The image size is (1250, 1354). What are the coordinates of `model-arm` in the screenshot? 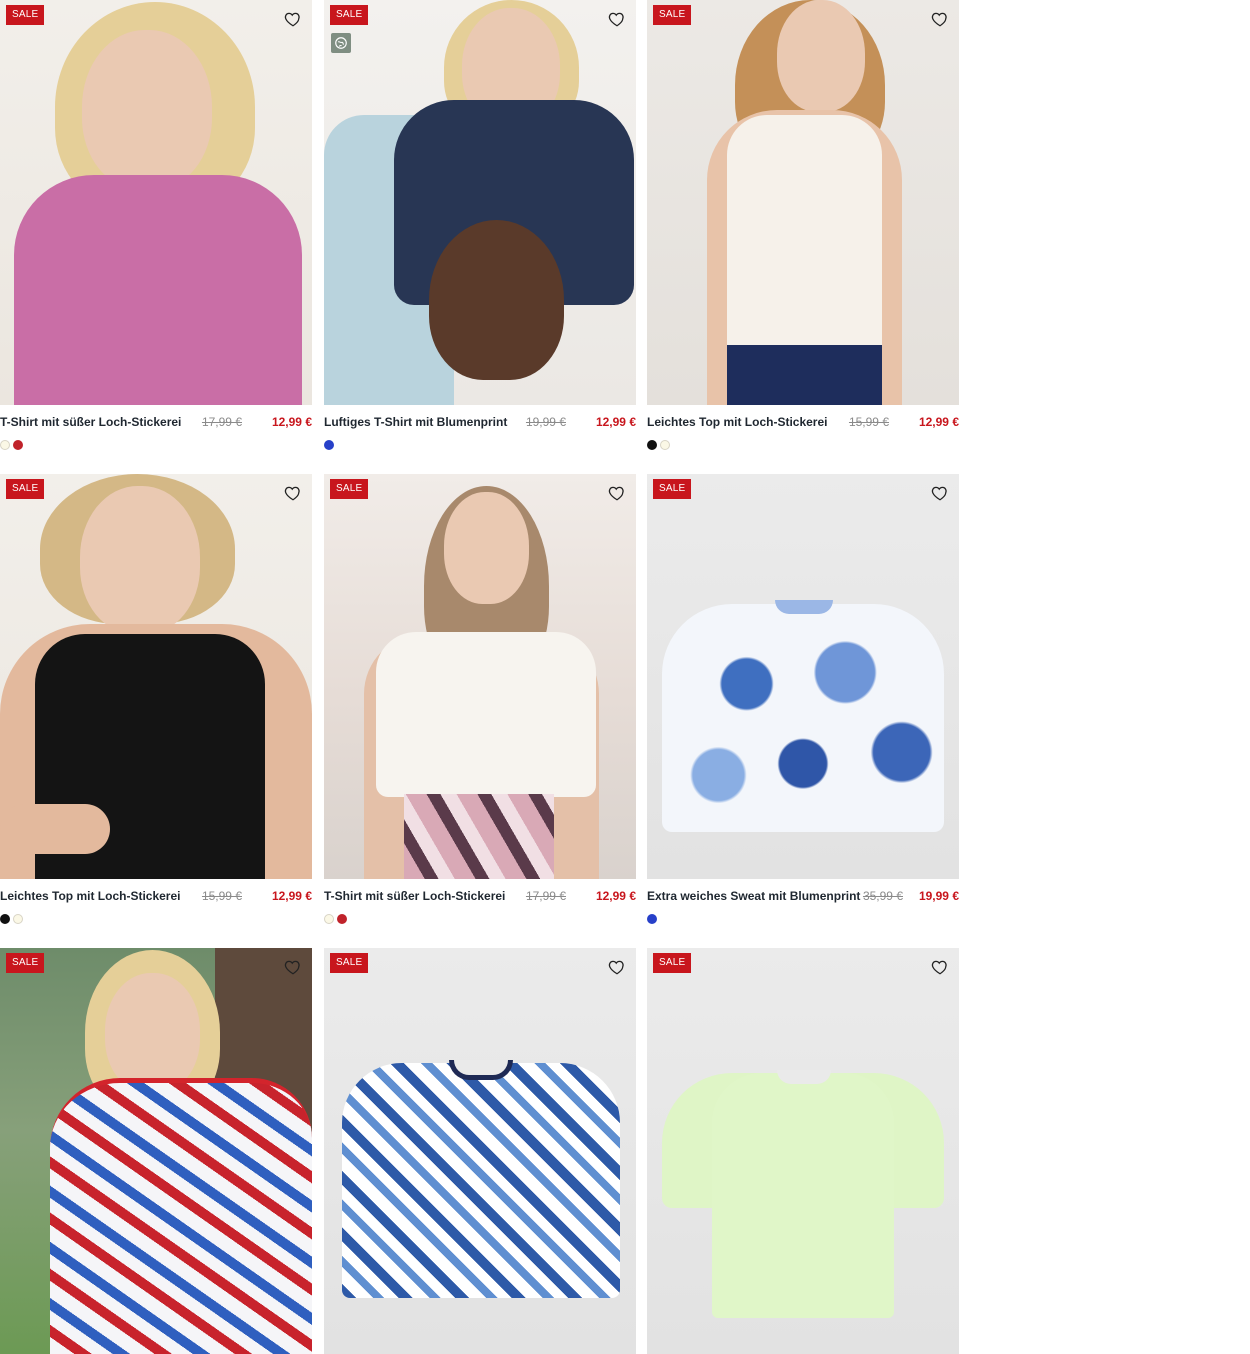 It's located at (55, 829).